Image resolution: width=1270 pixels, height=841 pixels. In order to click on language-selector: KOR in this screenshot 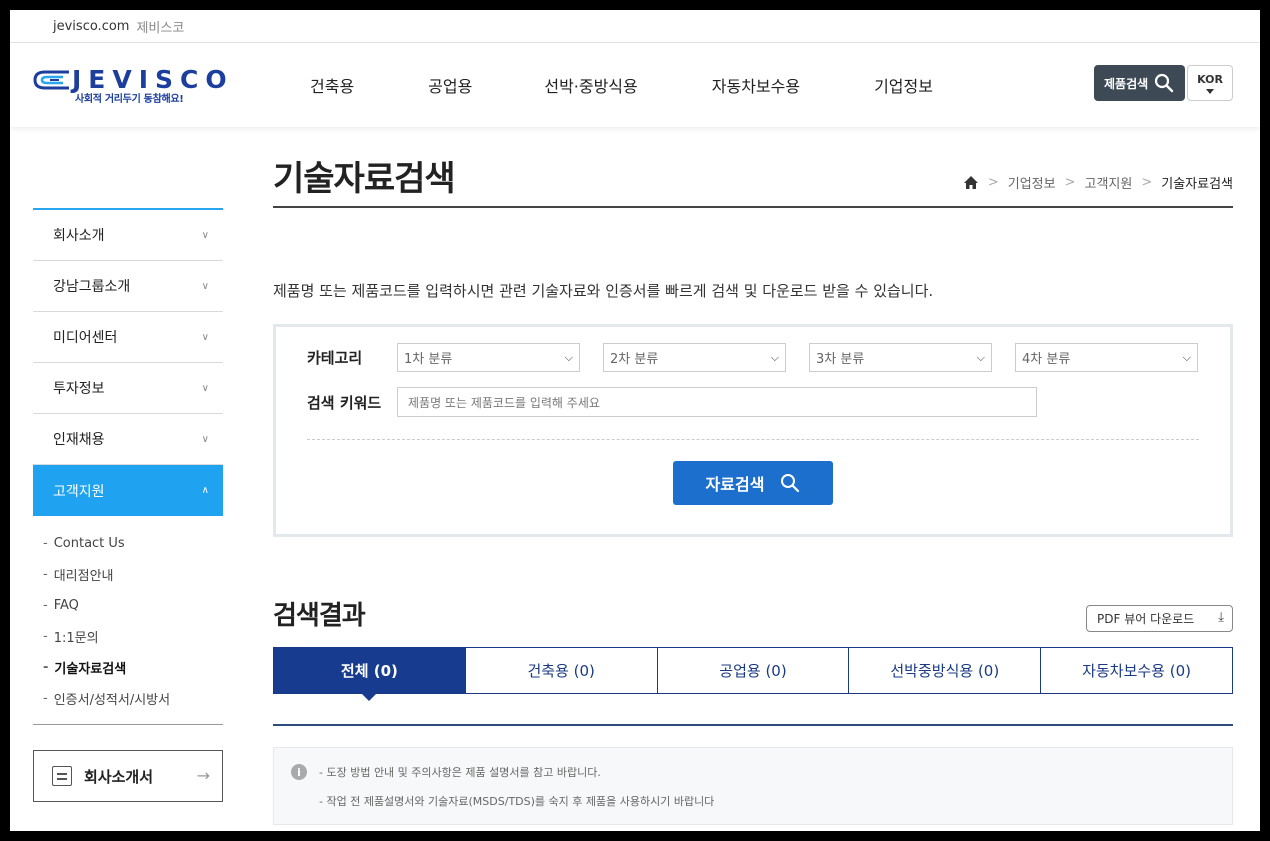, I will do `click(1210, 83)`.